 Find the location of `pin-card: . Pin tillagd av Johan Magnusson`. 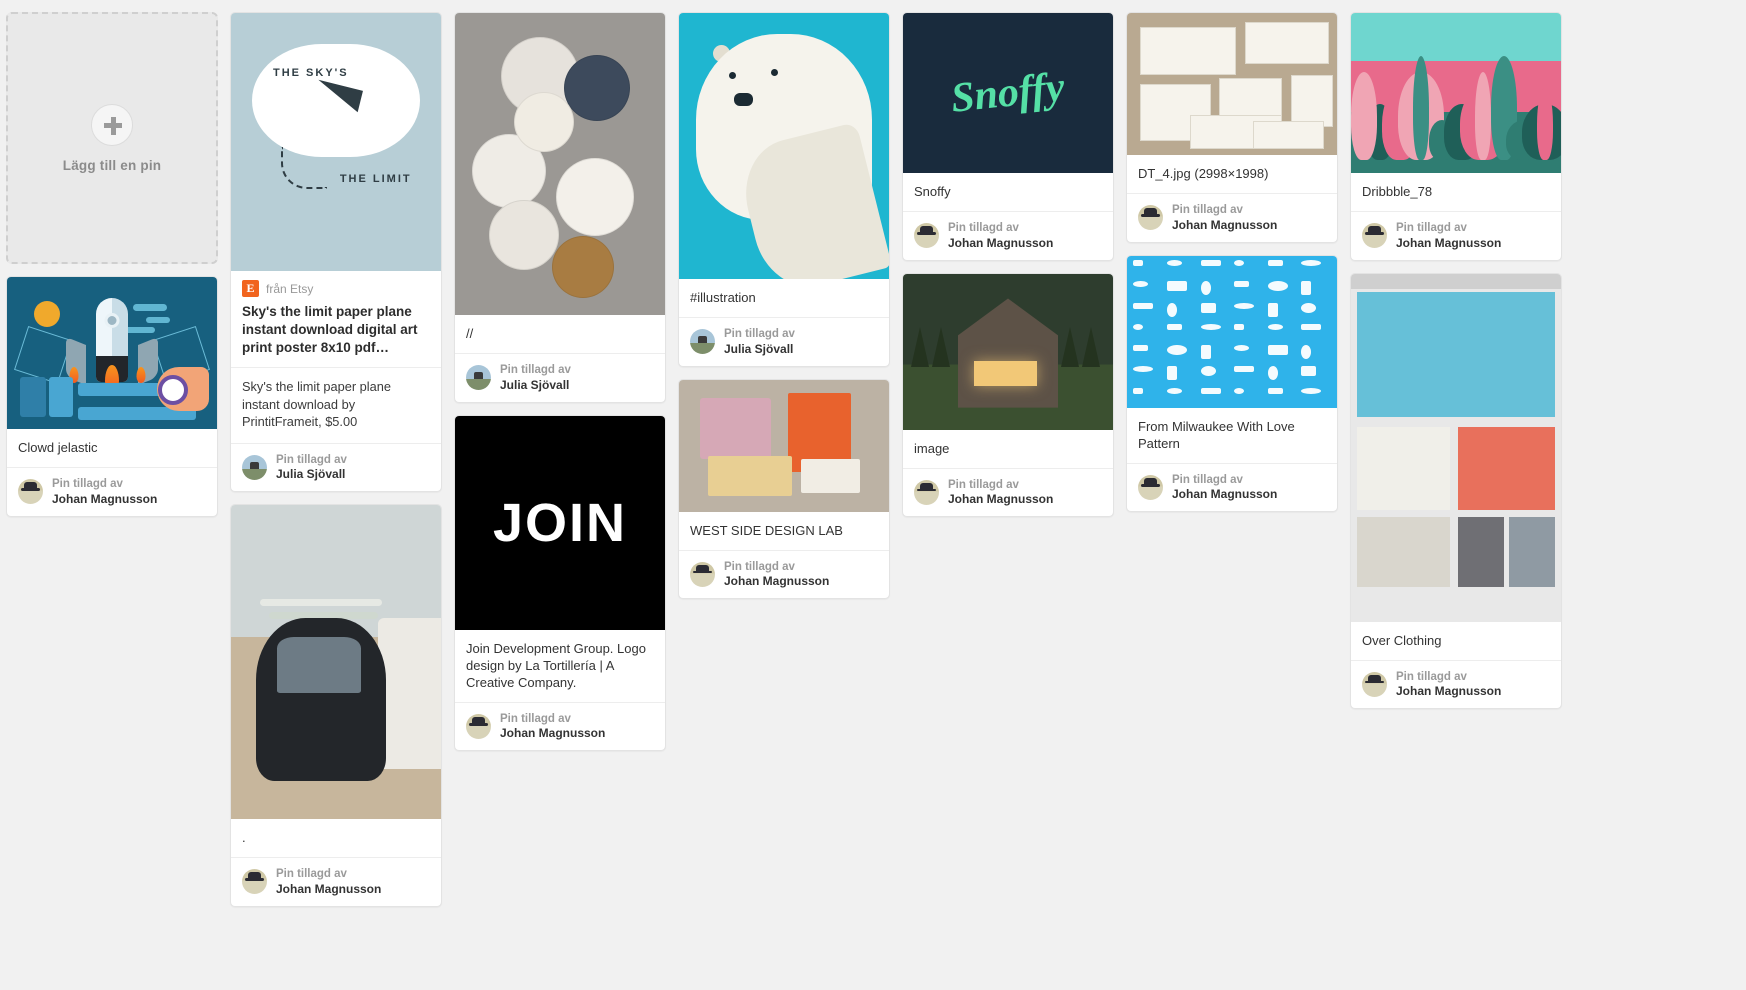

pin-card: . Pin tillagd av Johan Magnusson is located at coordinates (336, 705).